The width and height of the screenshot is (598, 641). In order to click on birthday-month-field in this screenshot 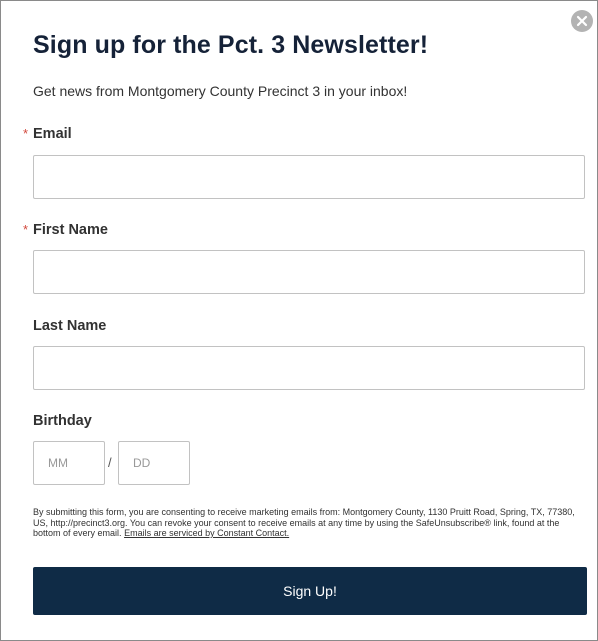, I will do `click(69, 463)`.